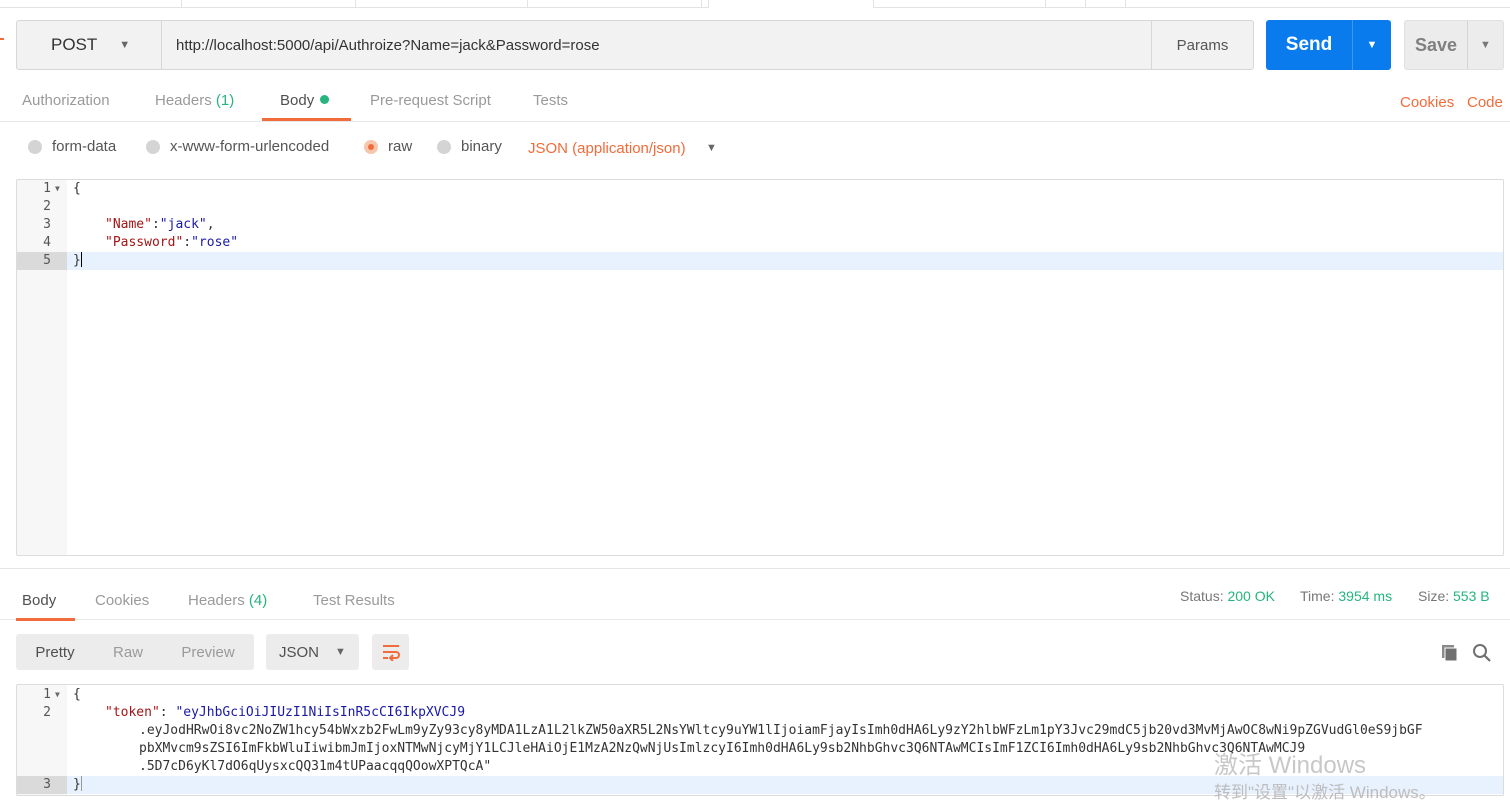 This screenshot has width=1510, height=806. I want to click on headers-count: (1), so click(225, 100).